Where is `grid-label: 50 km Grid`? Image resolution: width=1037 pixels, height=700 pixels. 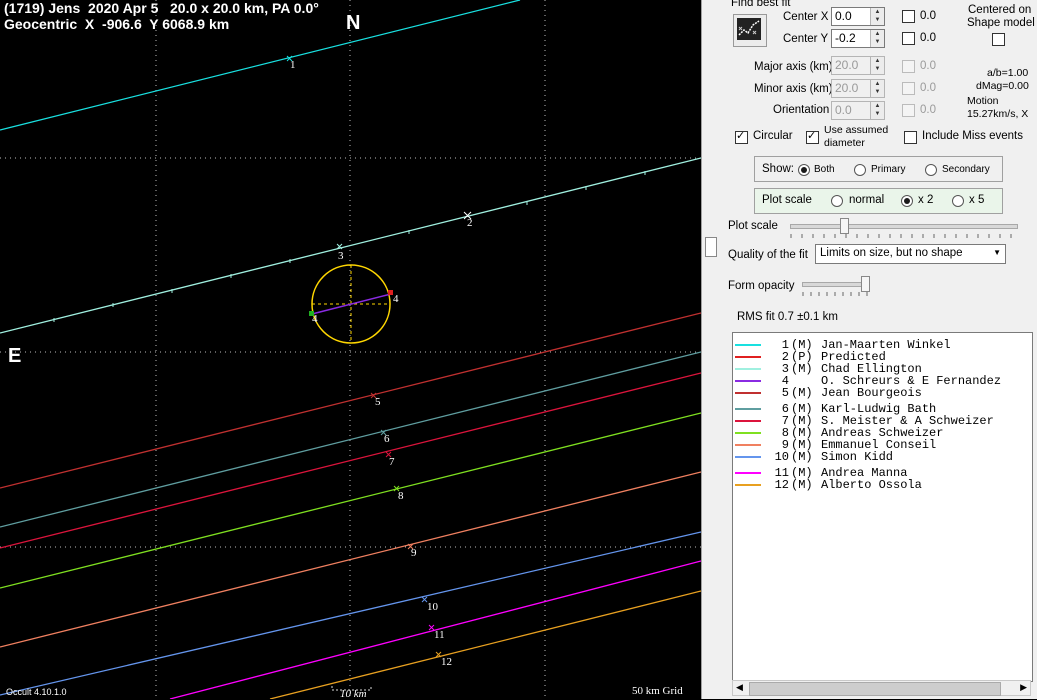 grid-label: 50 km Grid is located at coordinates (657, 691).